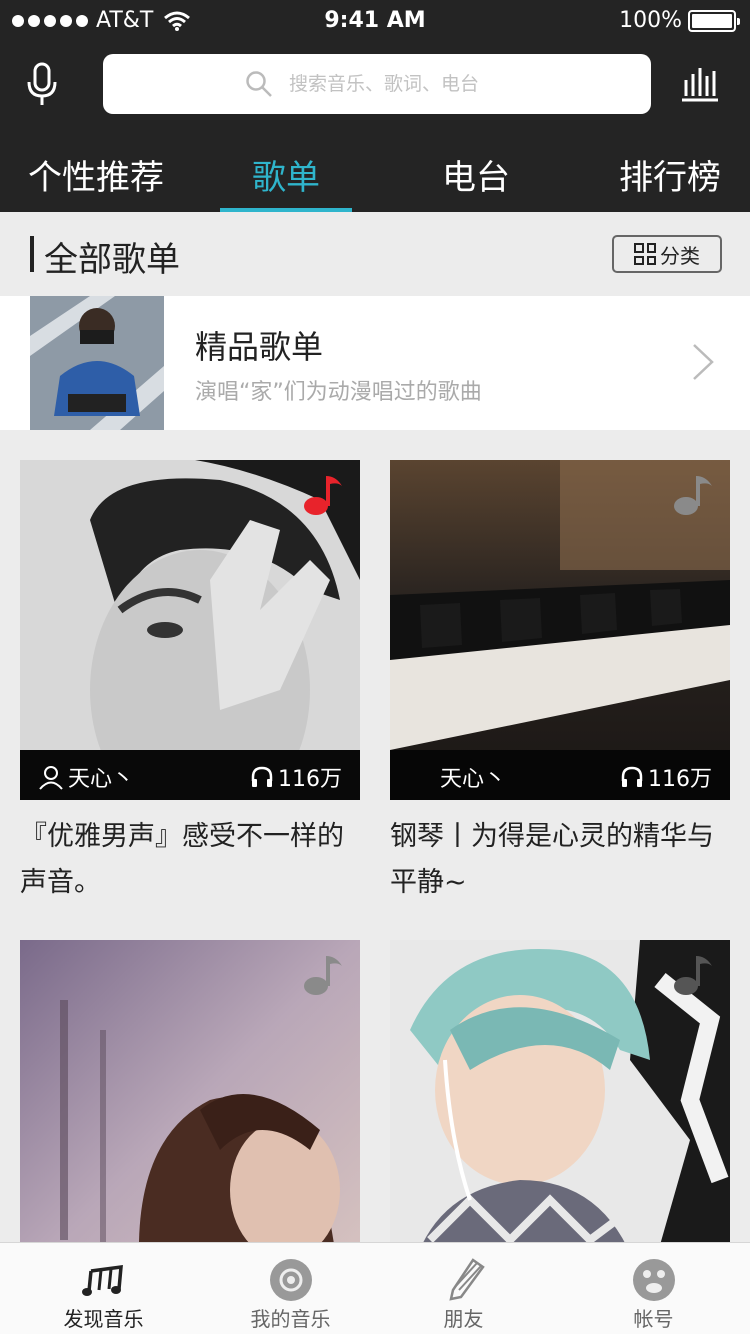 The image size is (750, 1334). What do you see at coordinates (653, 1319) in the screenshot?
I see `nav-label: 帐号` at bounding box center [653, 1319].